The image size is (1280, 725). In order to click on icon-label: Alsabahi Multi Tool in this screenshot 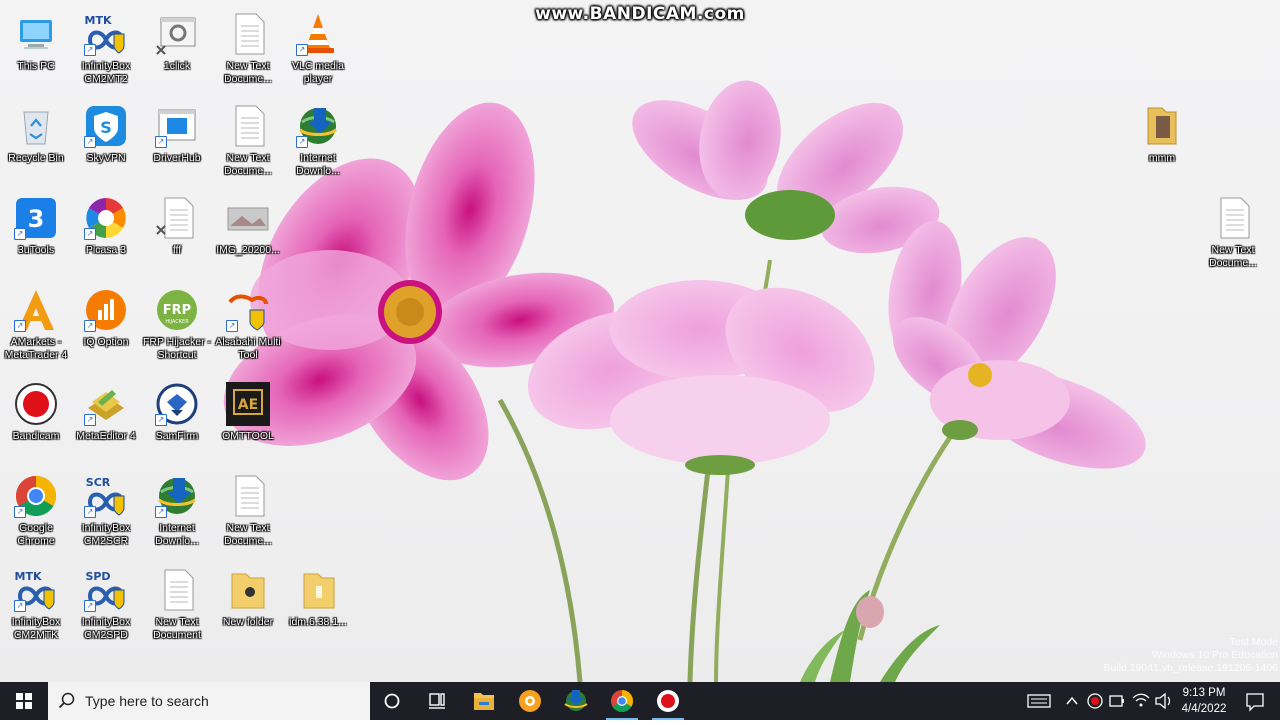, I will do `click(248, 348)`.